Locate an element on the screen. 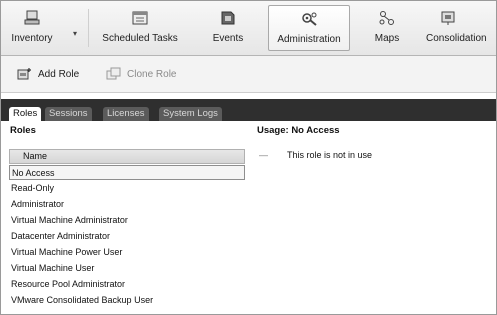  toolbar-scheduled-tasks-button: Scheduled Tasks is located at coordinates (140, 28).